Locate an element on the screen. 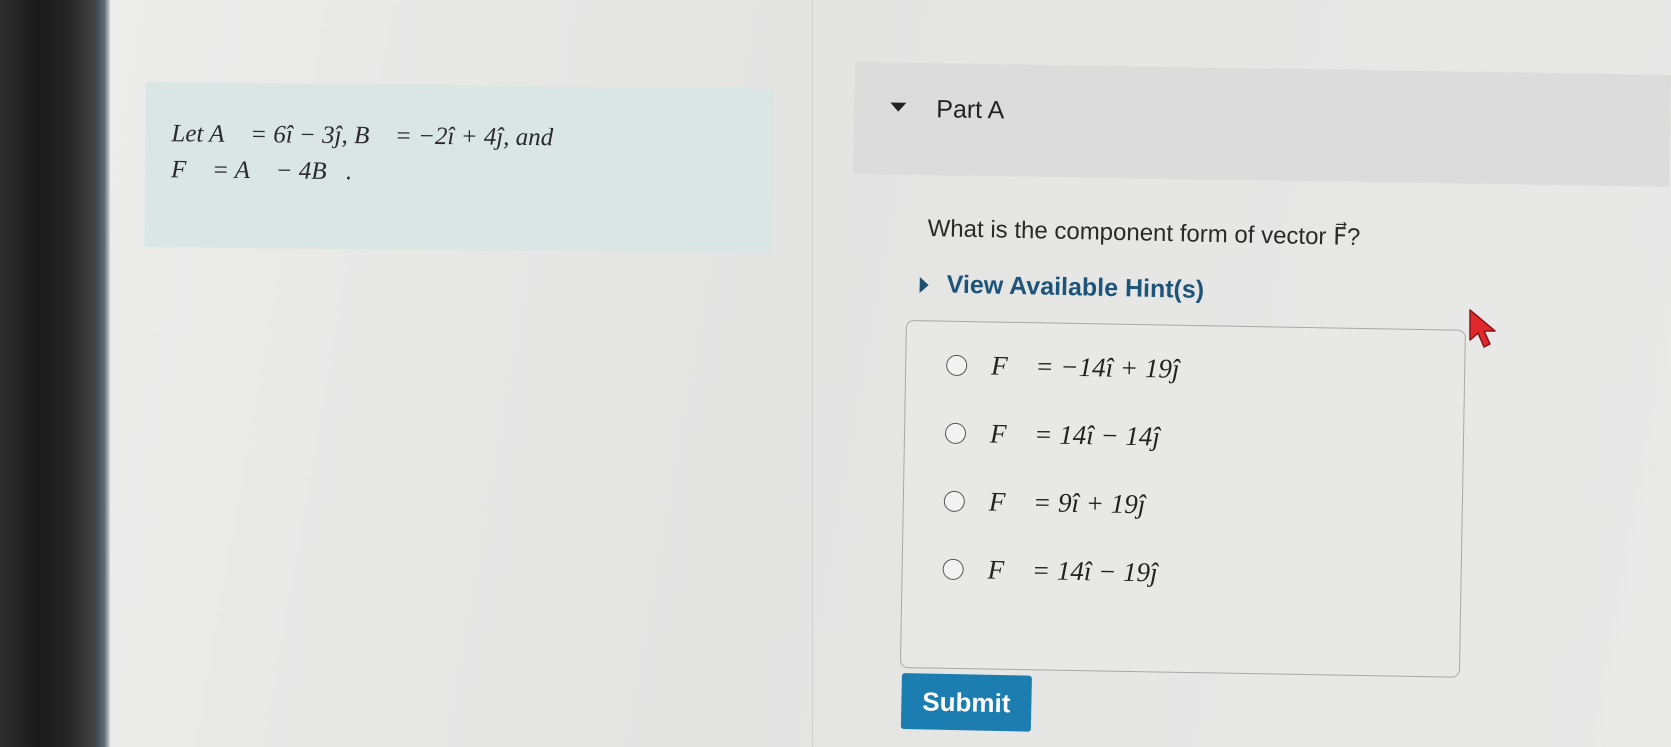 The width and height of the screenshot is (1671, 747). problem-line-2: F⃗ = A⃗ − 4B⃗. is located at coordinates (261, 171).